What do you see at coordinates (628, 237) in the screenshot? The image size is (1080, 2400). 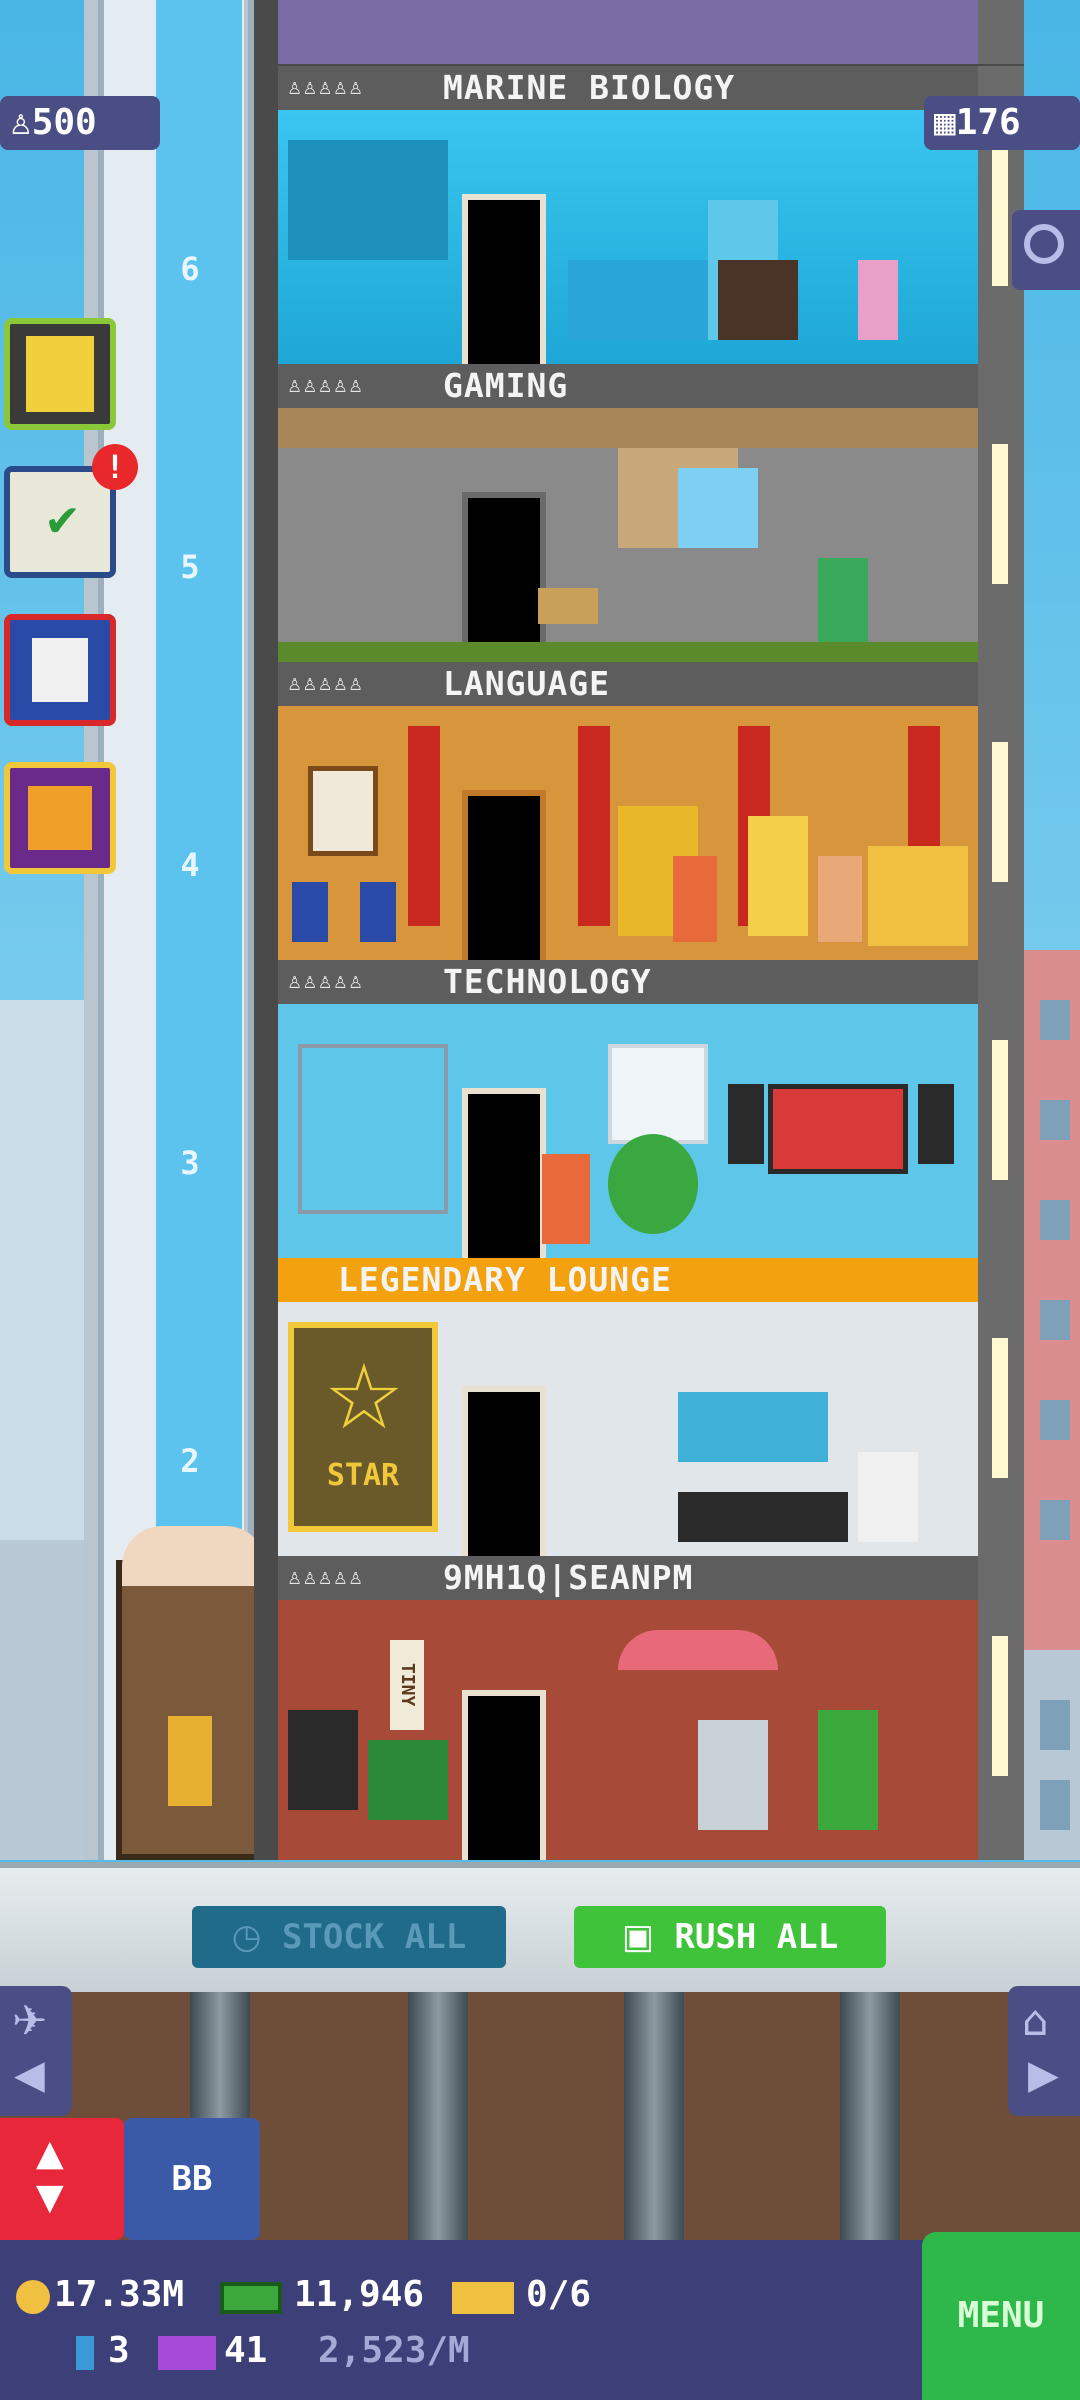 I see `aquarium-room` at bounding box center [628, 237].